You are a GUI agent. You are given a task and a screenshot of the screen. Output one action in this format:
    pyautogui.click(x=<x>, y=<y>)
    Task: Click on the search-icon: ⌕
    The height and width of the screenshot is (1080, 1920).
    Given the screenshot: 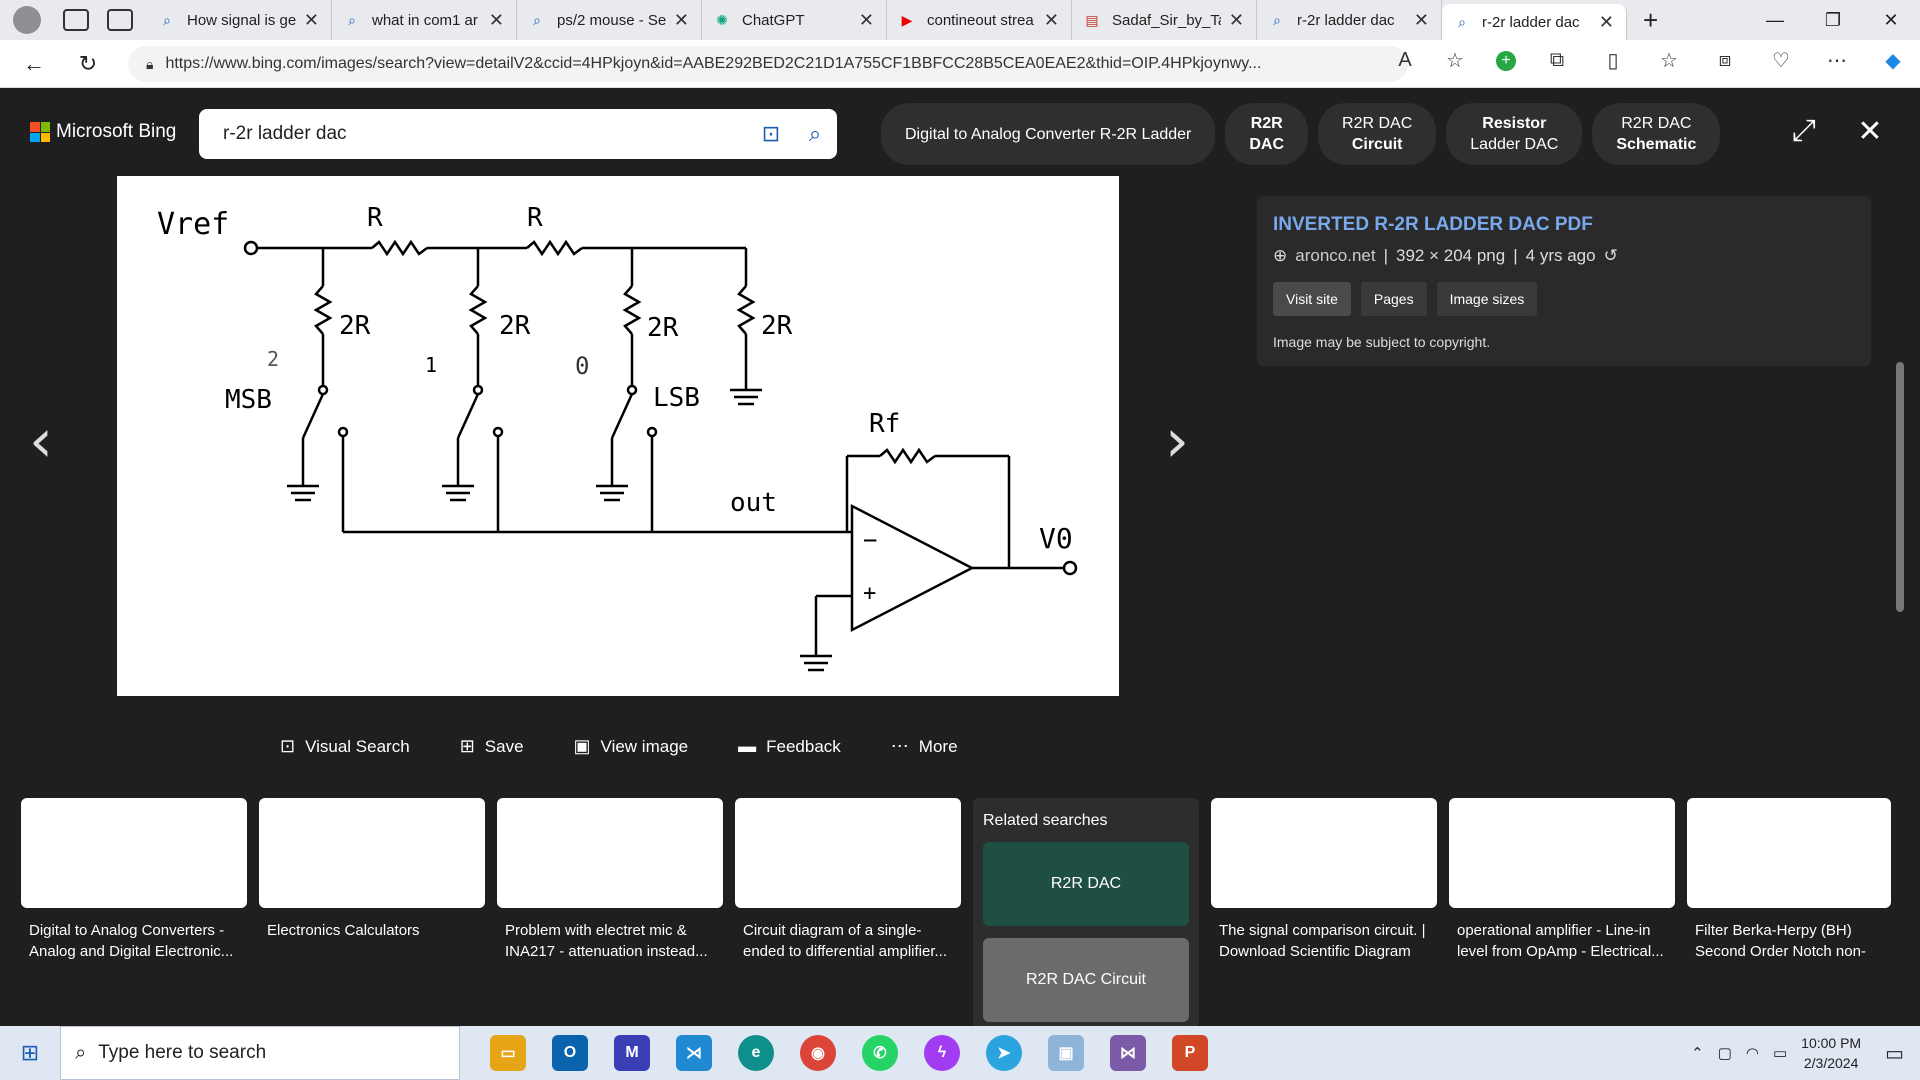 What is the action you would take?
    pyautogui.click(x=815, y=134)
    